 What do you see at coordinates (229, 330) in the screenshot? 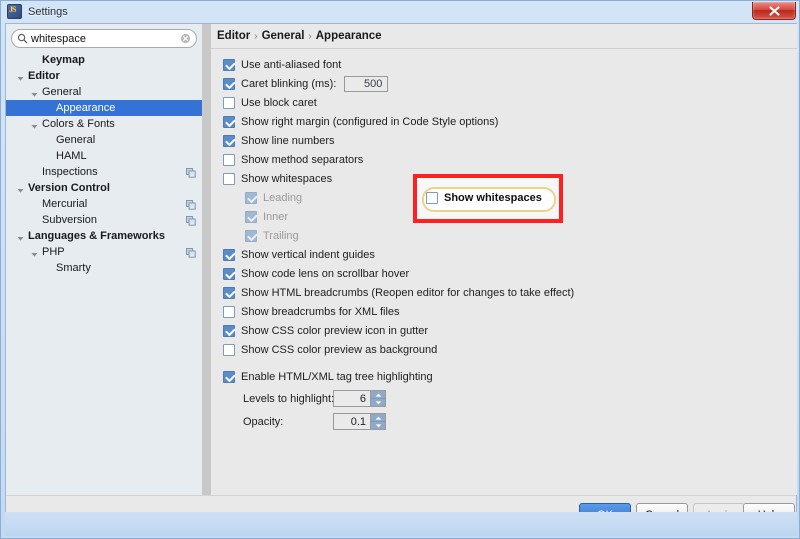
I see `show-css-color-gutter-checkbox` at bounding box center [229, 330].